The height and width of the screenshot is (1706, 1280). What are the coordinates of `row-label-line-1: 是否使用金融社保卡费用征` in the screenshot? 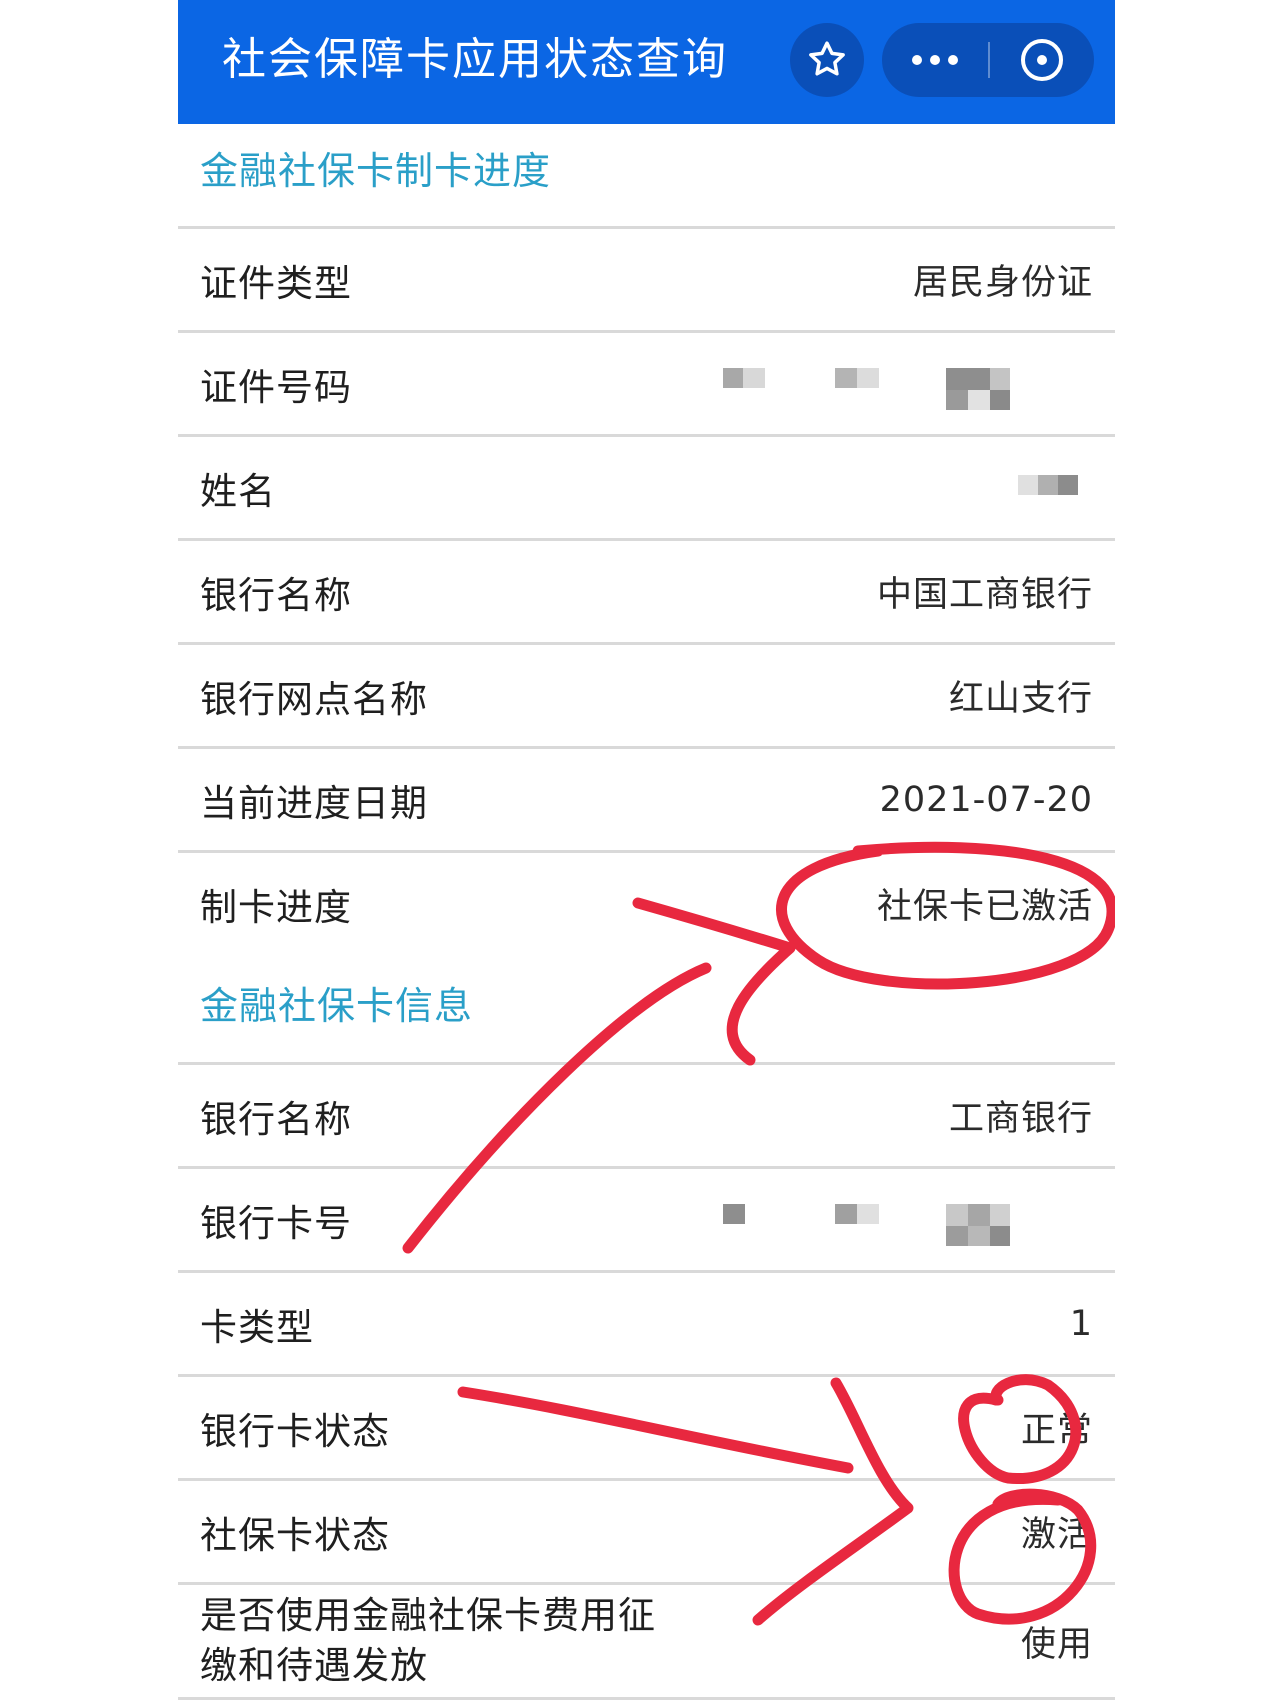 It's located at (428, 1615).